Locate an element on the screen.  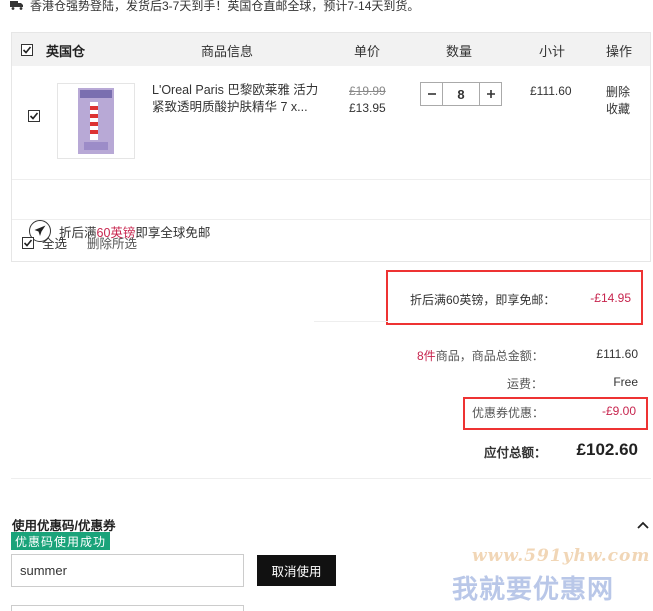
coupon-discount-value: -£9.00 is located at coordinates (618, 411).